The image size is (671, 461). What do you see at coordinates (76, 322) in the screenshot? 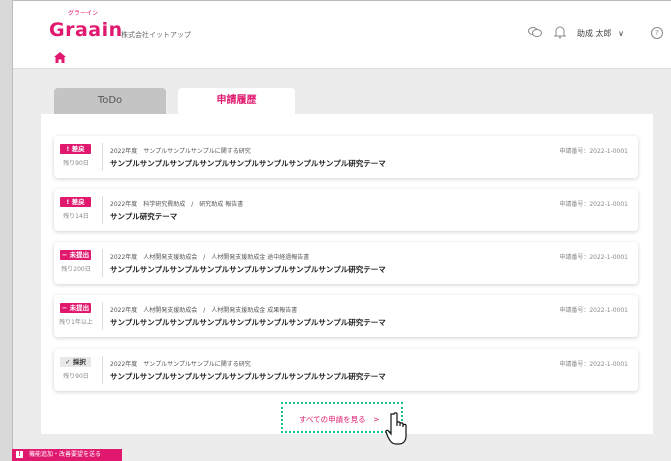
I see `remaining-days: 残り1年以上` at bounding box center [76, 322].